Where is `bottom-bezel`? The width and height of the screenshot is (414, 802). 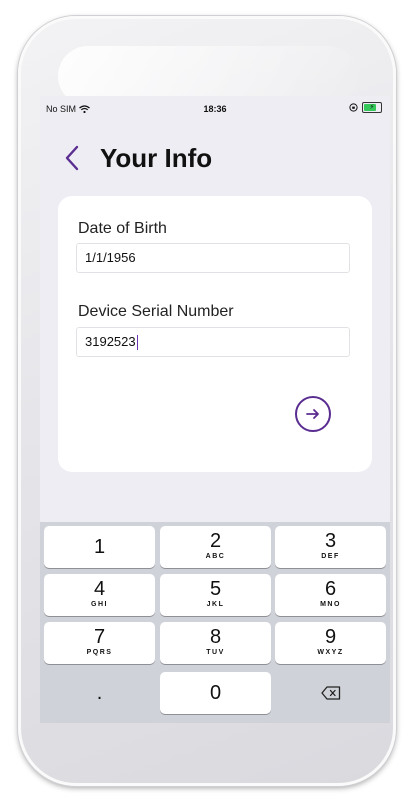 bottom-bezel is located at coordinates (215, 722).